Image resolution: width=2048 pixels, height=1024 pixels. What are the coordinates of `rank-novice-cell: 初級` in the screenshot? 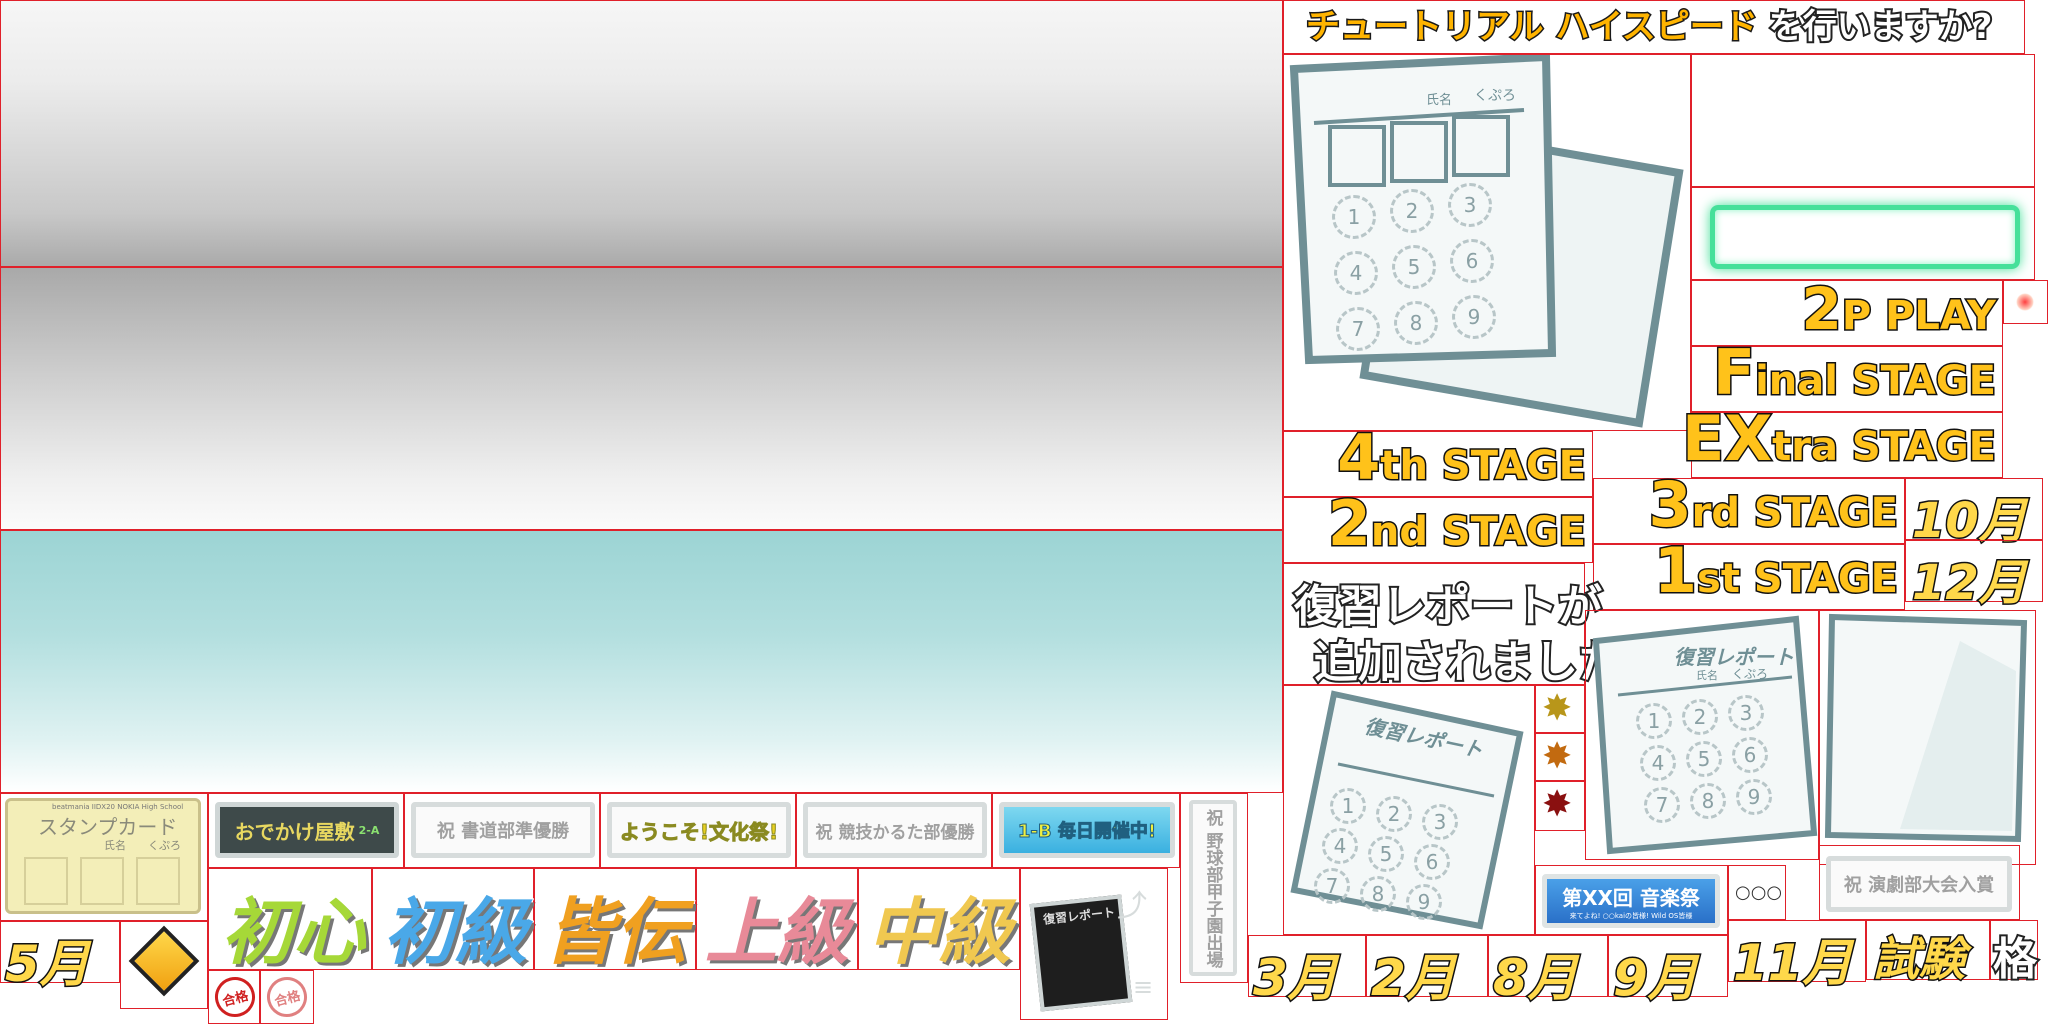 It's located at (453, 921).